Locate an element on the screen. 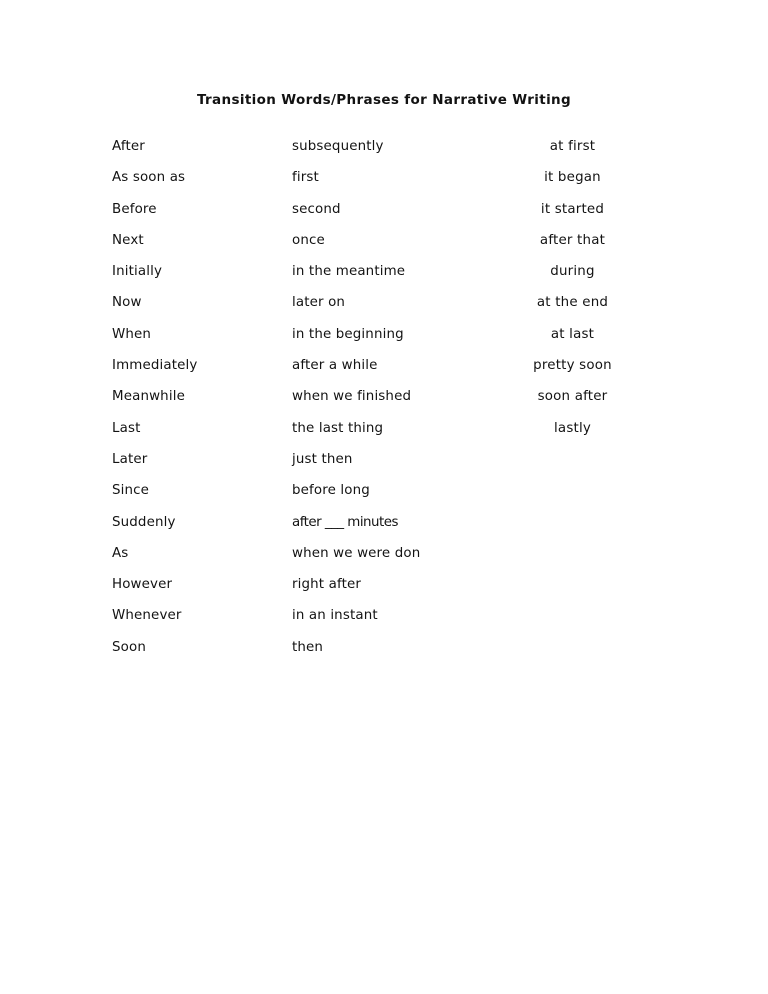 The height and width of the screenshot is (994, 768). list-item: When is located at coordinates (132, 334).